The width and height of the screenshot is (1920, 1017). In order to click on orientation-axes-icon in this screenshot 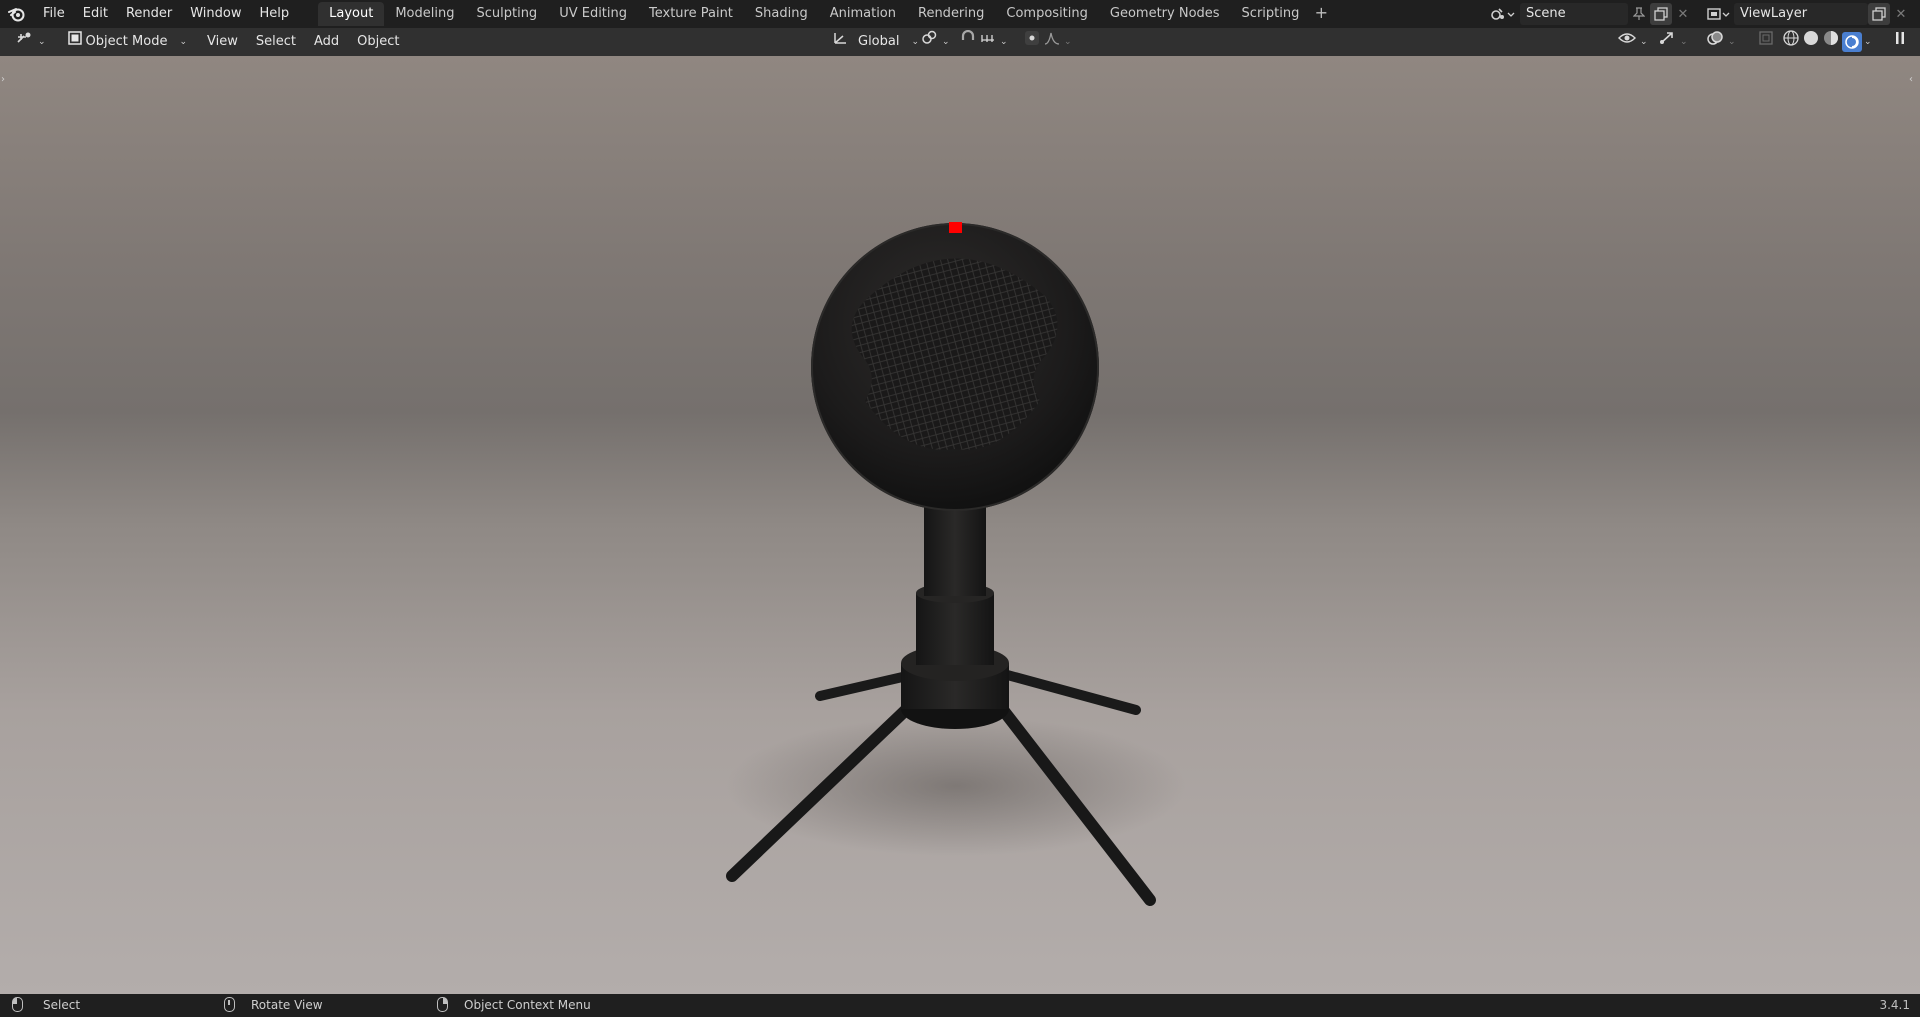, I will do `click(841, 42)`.